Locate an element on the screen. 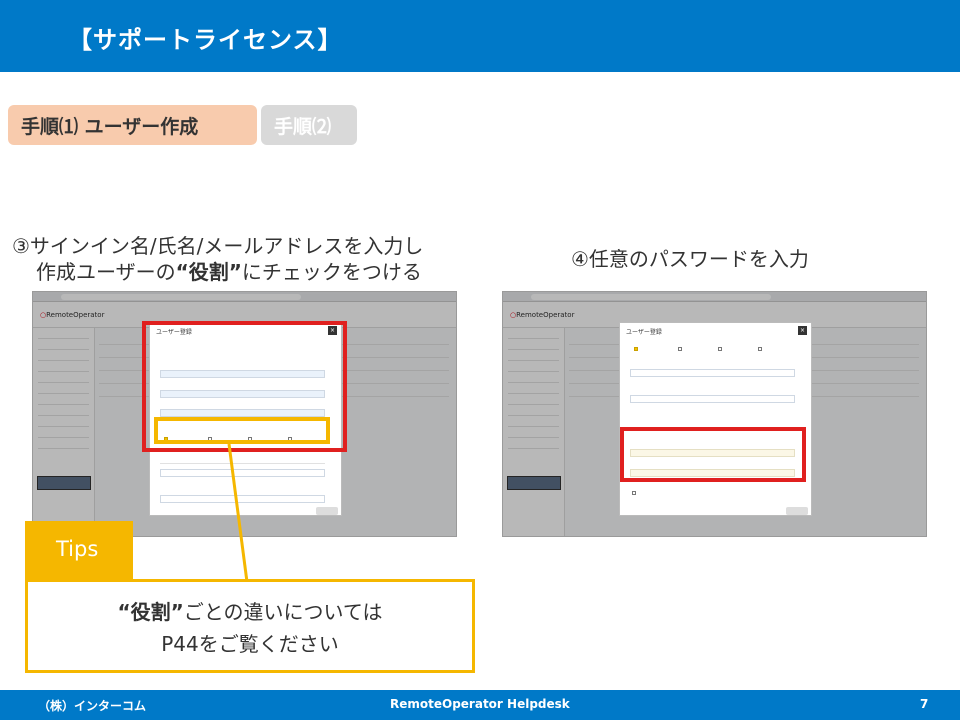  role-sysadmin-checkbox is located at coordinates (760, 349).